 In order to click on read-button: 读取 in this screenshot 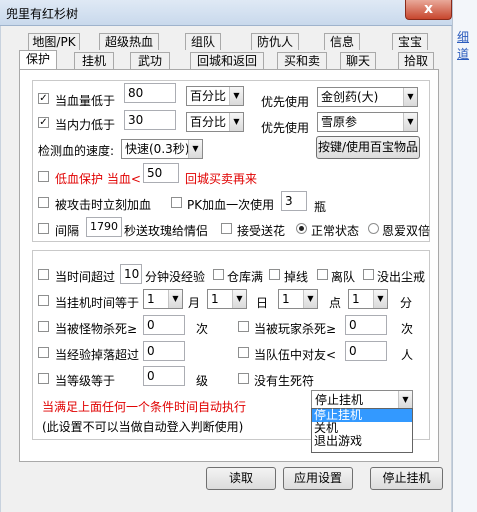, I will do `click(241, 478)`.